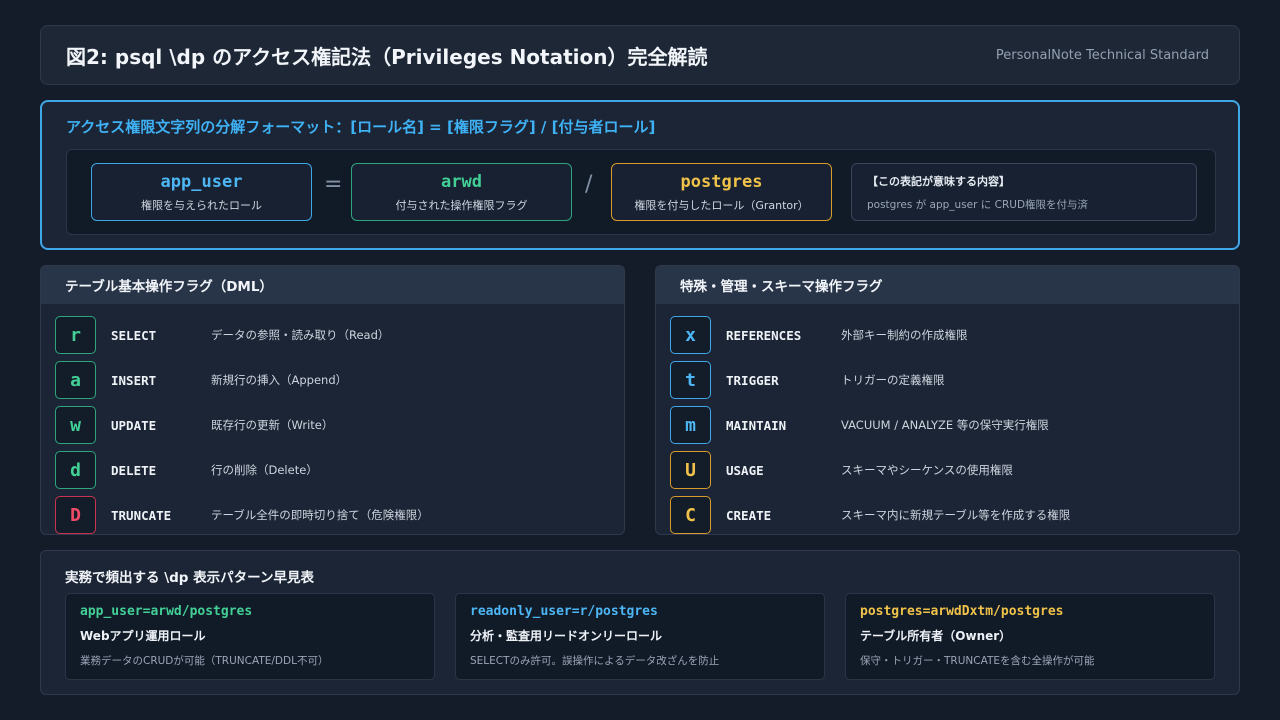  What do you see at coordinates (134, 335) in the screenshot?
I see `flag-operation: SELECT` at bounding box center [134, 335].